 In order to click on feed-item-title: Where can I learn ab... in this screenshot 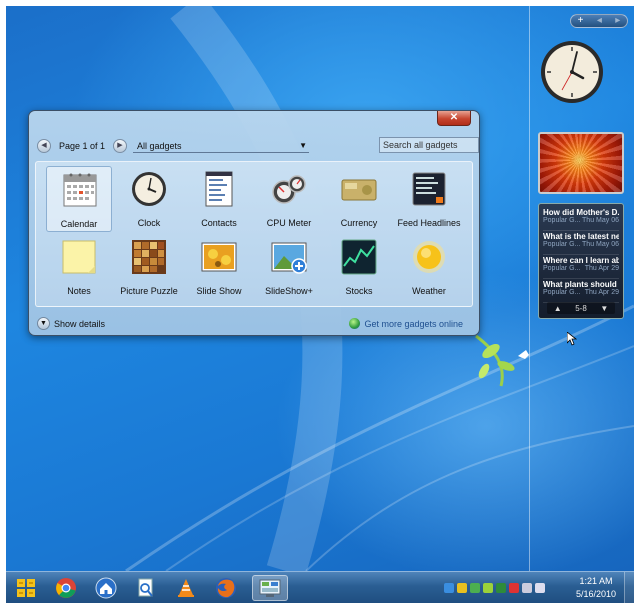, I will do `click(581, 260)`.